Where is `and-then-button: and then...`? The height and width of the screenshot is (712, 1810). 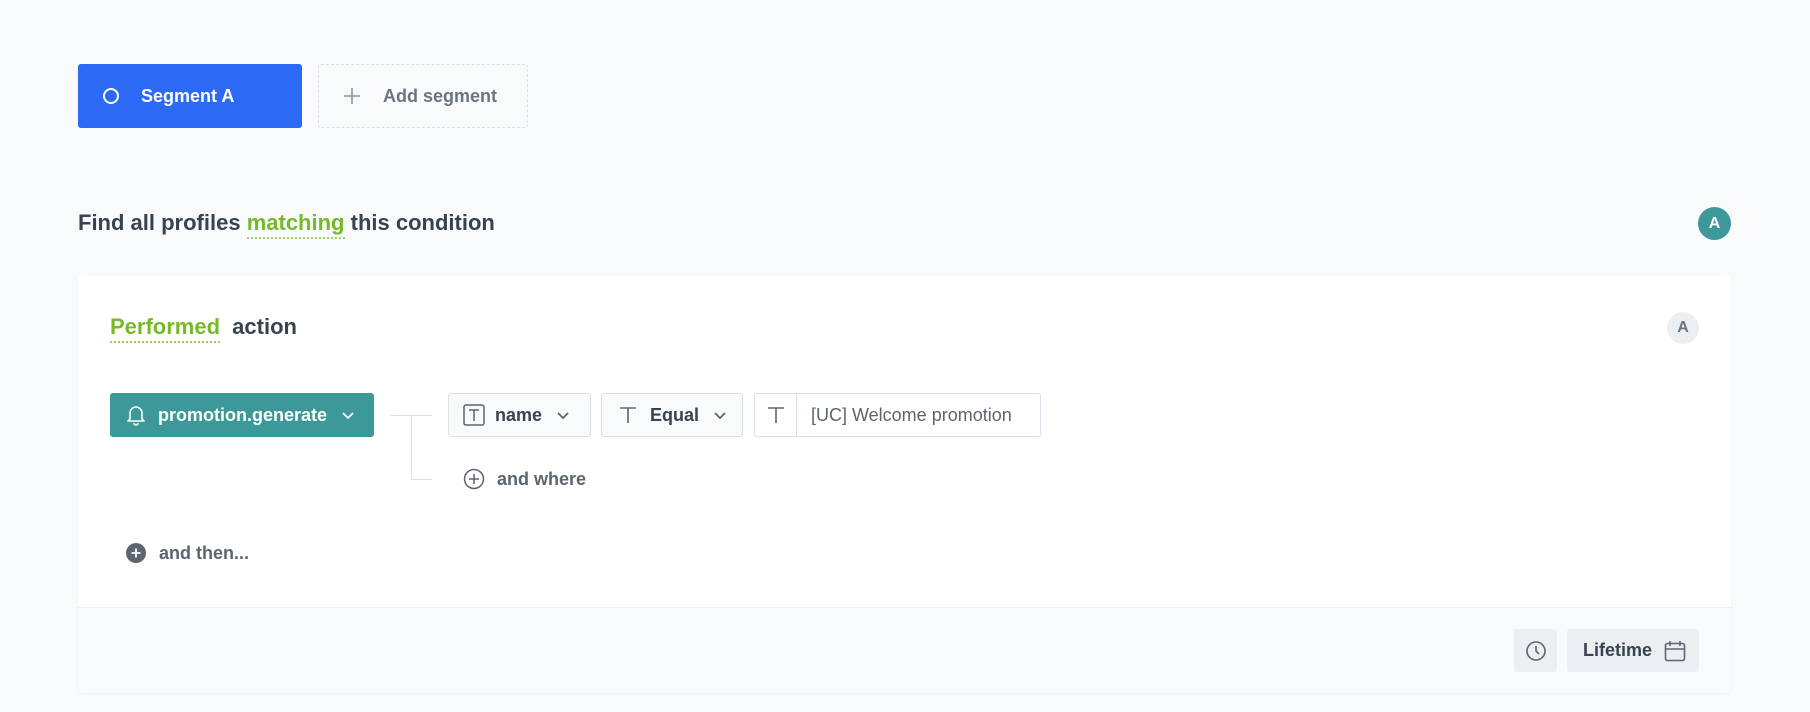 and-then-button: and then... is located at coordinates (187, 553).